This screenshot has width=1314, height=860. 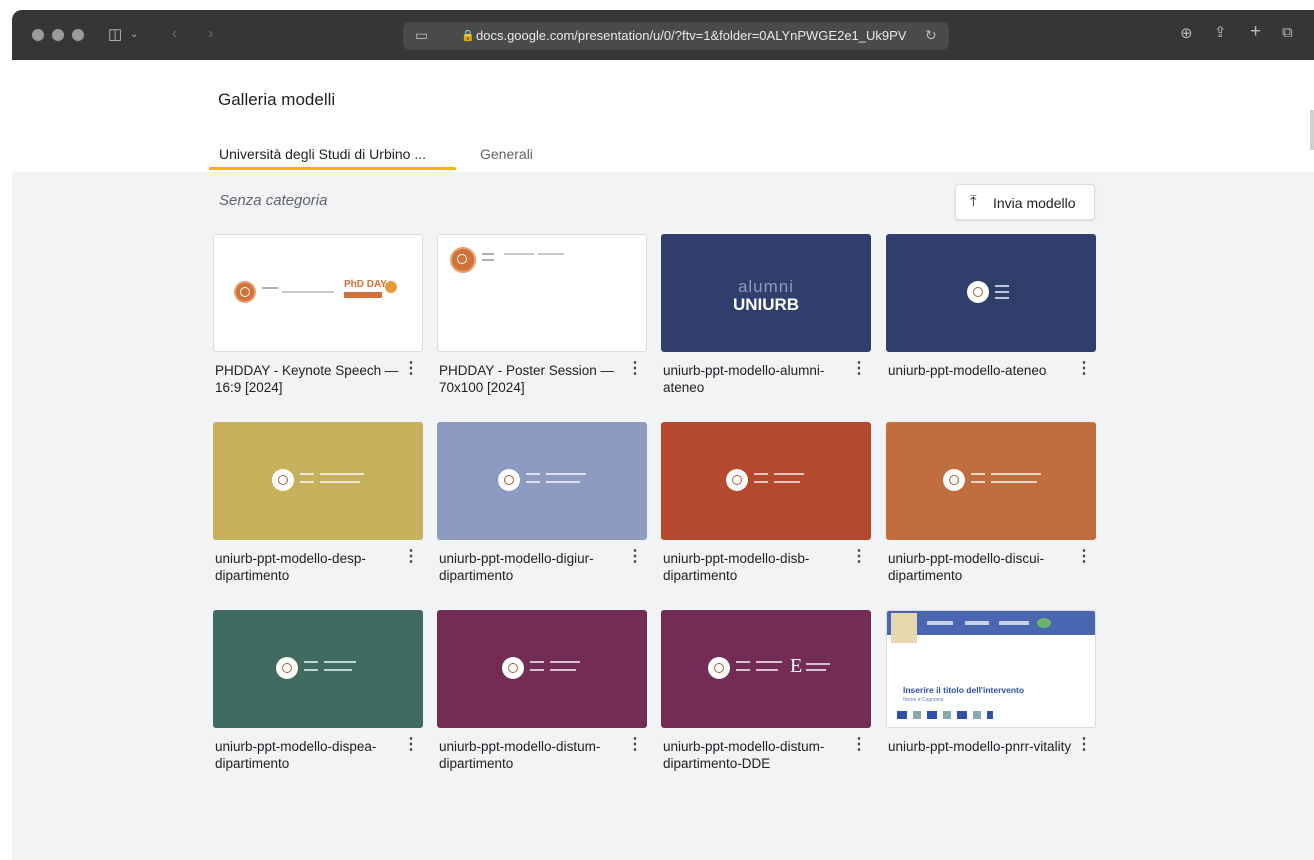 What do you see at coordinates (1044, 623) in the screenshot?
I see `pnrr-logo` at bounding box center [1044, 623].